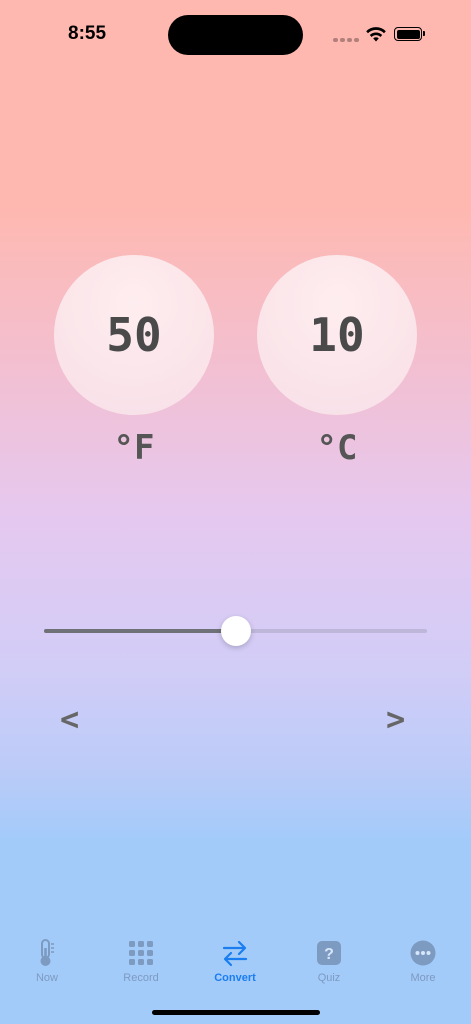 The image size is (471, 1024). What do you see at coordinates (329, 978) in the screenshot?
I see `tab-label: Quiz` at bounding box center [329, 978].